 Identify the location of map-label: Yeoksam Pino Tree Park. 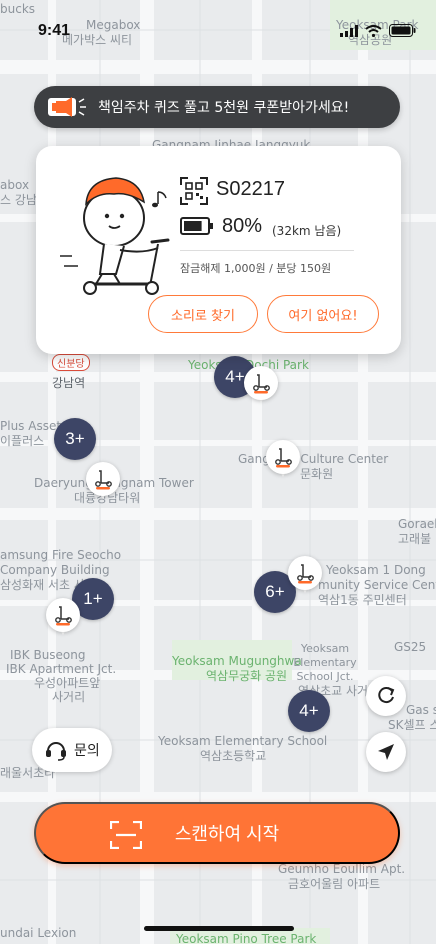
(246, 938).